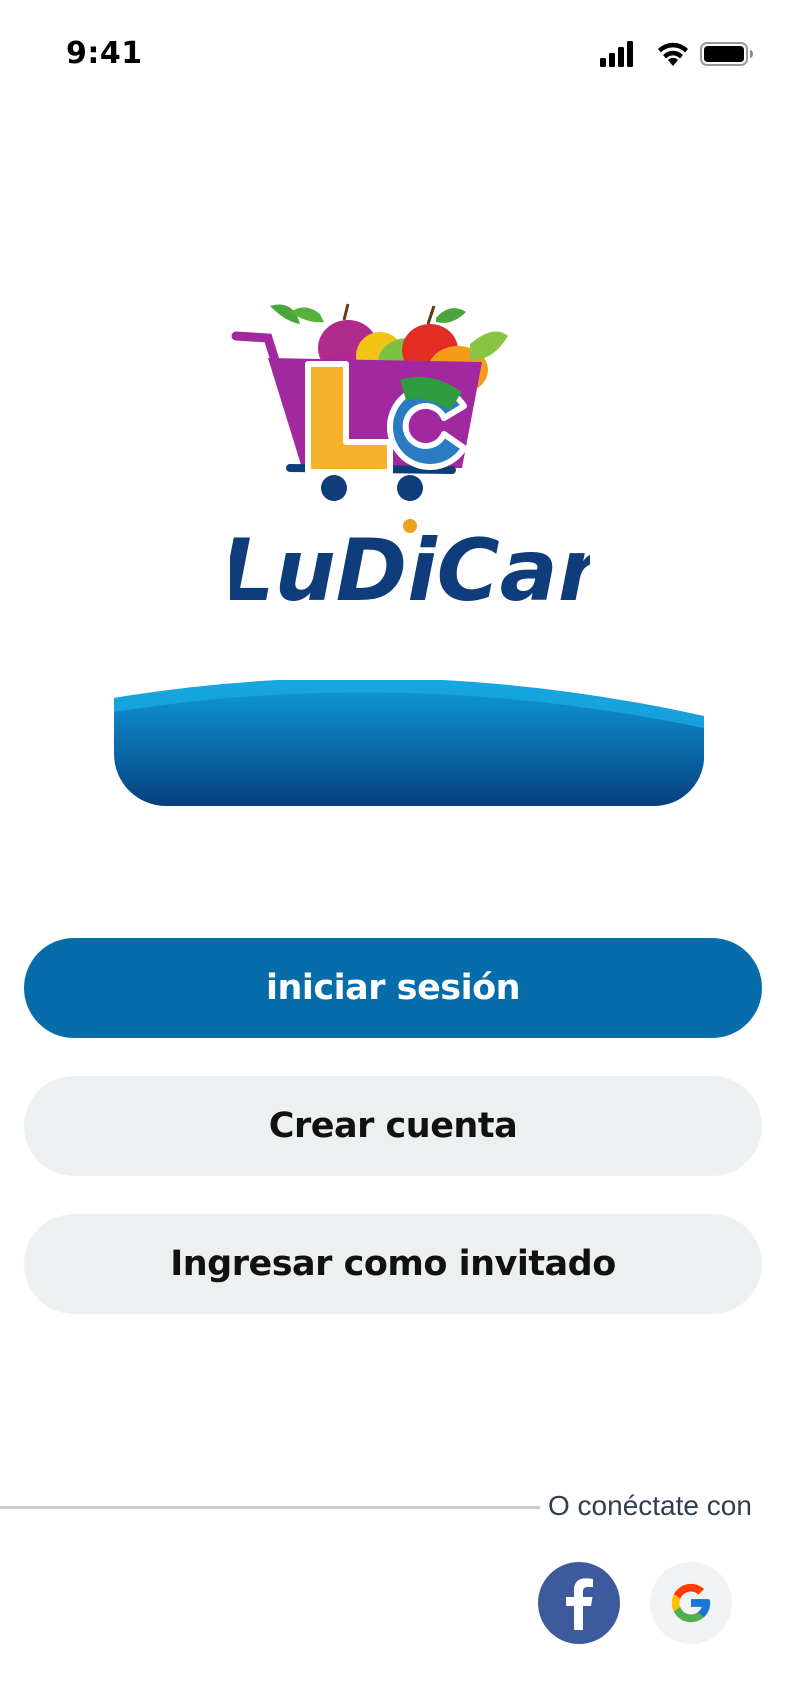 Image resolution: width=786 pixels, height=1704 pixels. What do you see at coordinates (673, 54) in the screenshot?
I see `wifi-icon` at bounding box center [673, 54].